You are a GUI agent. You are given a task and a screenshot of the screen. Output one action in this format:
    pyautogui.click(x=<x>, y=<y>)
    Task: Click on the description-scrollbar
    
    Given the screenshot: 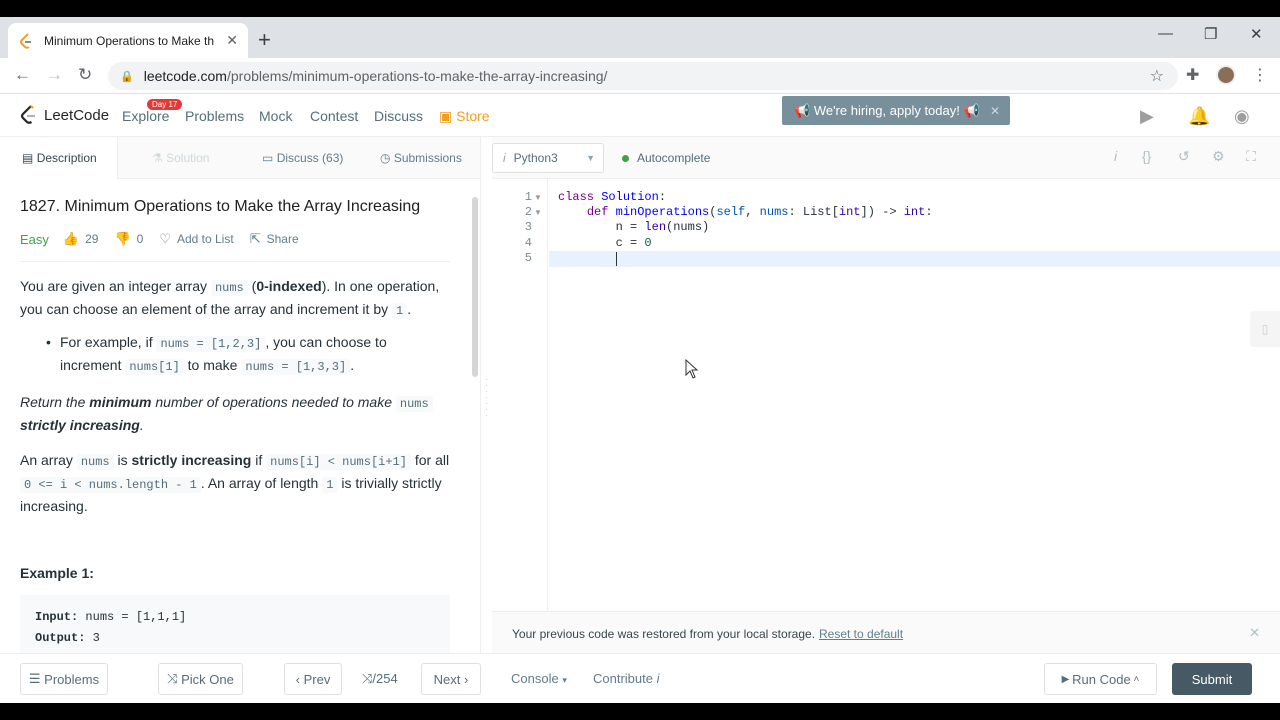 What is the action you would take?
    pyautogui.click(x=475, y=287)
    